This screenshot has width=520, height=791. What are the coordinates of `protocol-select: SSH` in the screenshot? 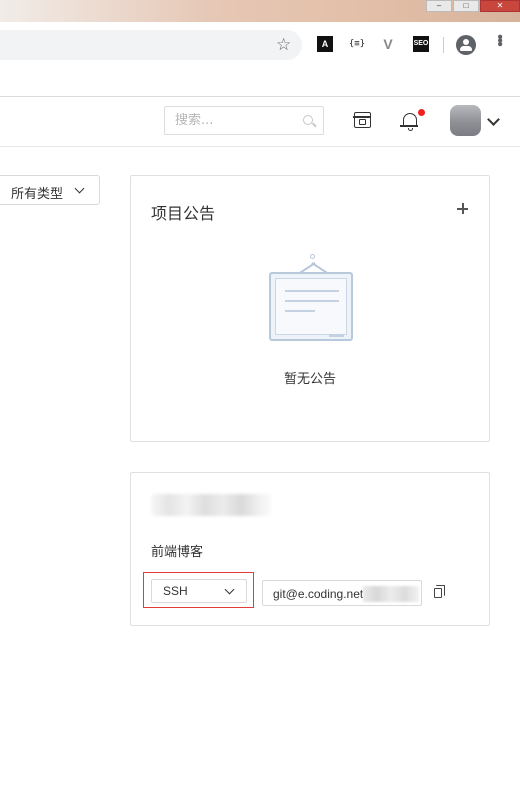 It's located at (199, 591).